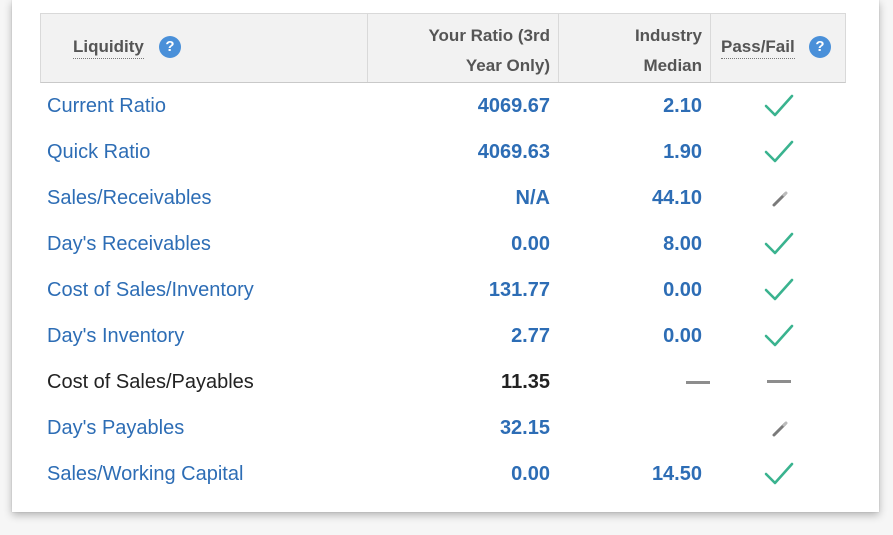 The width and height of the screenshot is (893, 535). What do you see at coordinates (698, 382) in the screenshot?
I see `industry-dash-icon` at bounding box center [698, 382].